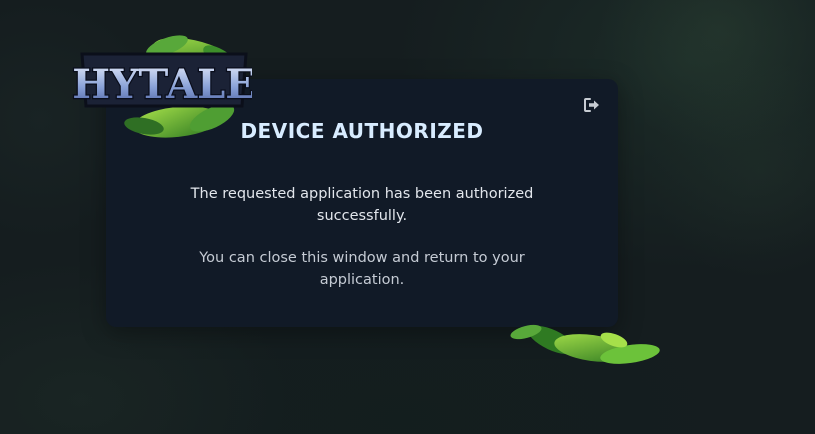  I want to click on leaf-decoration, so click(585, 344).